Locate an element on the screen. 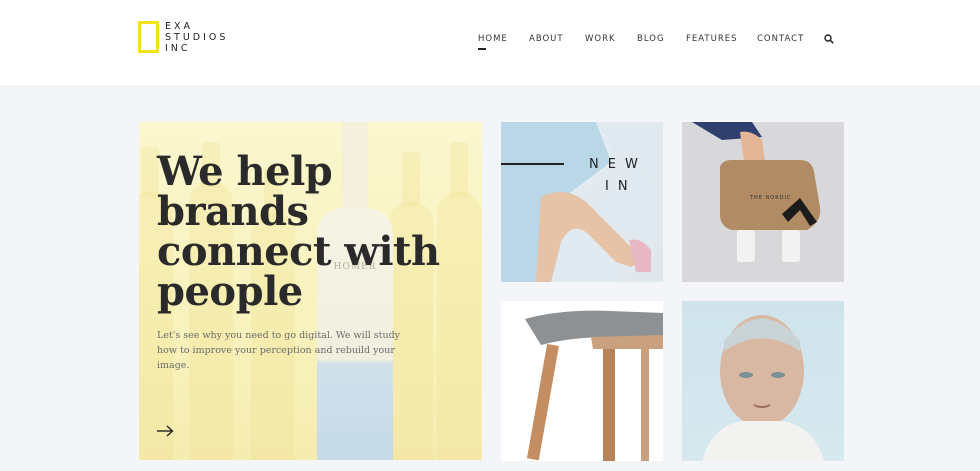 The width and height of the screenshot is (980, 471). tile-portrait is located at coordinates (763, 381).